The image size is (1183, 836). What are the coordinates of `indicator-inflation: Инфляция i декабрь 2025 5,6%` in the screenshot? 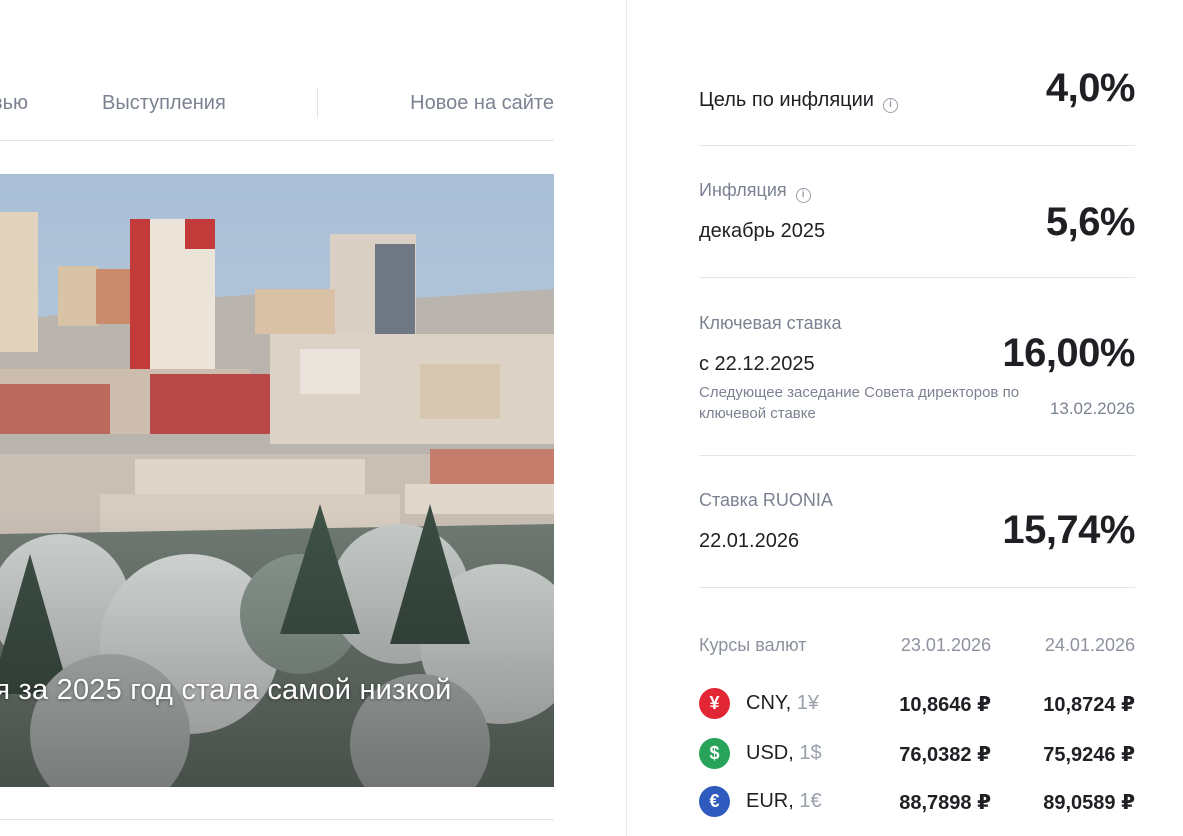 It's located at (917, 215).